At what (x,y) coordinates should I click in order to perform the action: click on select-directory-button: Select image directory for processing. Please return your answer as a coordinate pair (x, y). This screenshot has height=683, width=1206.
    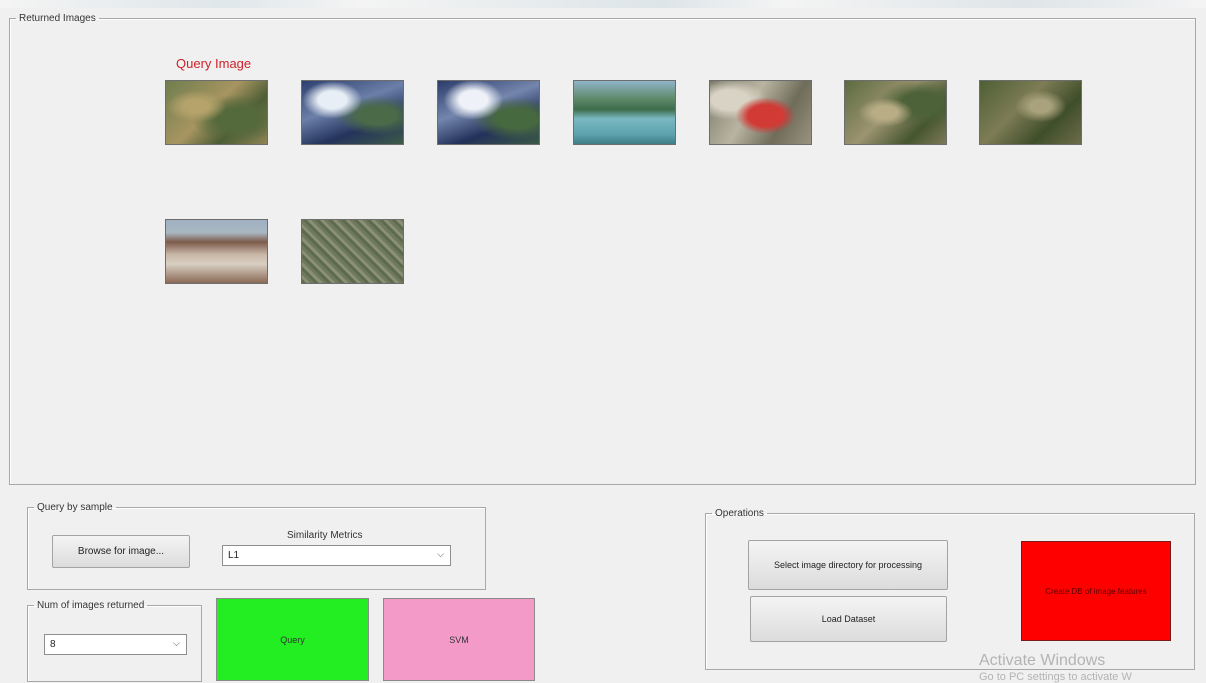
    Looking at the image, I should click on (848, 565).